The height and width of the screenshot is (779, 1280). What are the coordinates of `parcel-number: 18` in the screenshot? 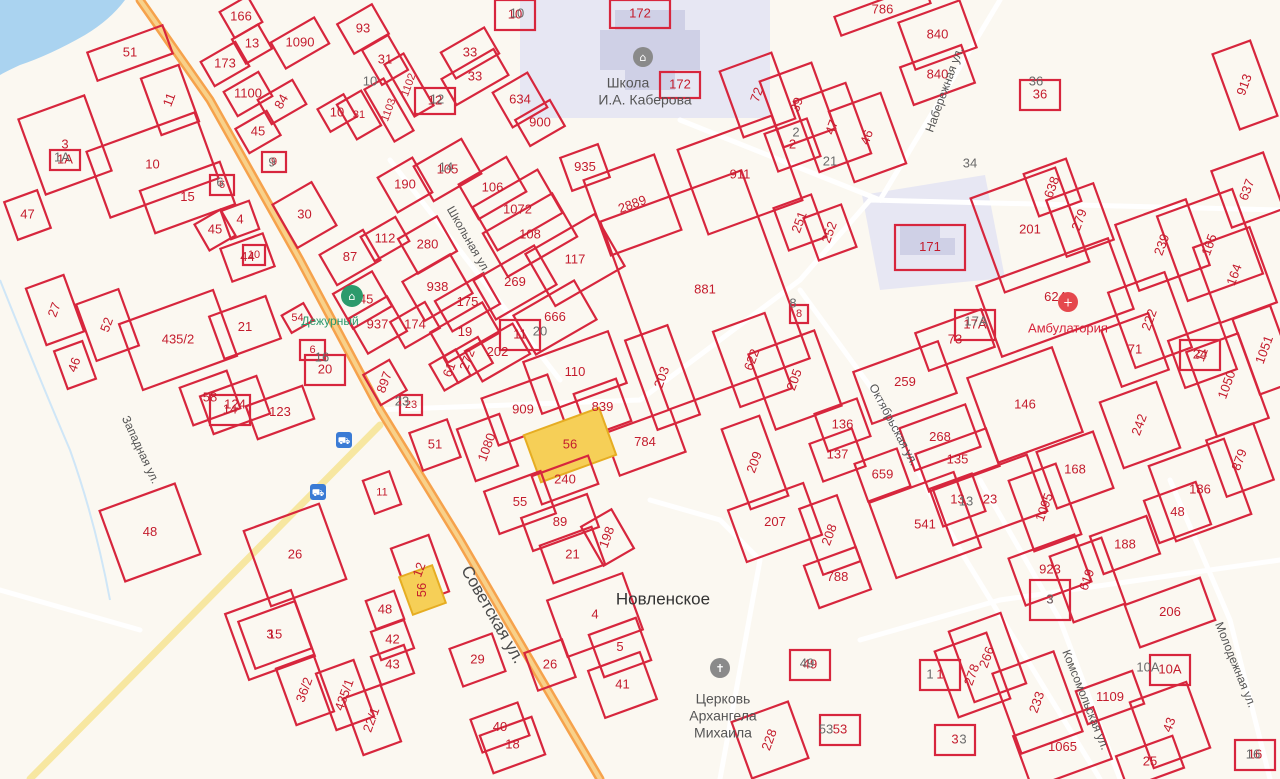 It's located at (512, 743).